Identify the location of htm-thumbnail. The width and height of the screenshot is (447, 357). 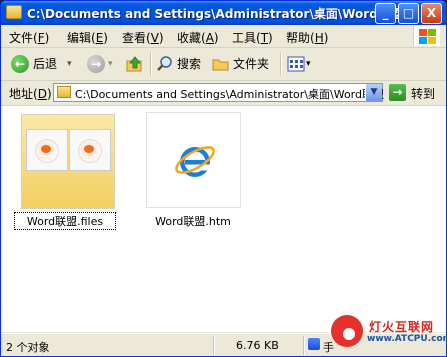
(193, 160).